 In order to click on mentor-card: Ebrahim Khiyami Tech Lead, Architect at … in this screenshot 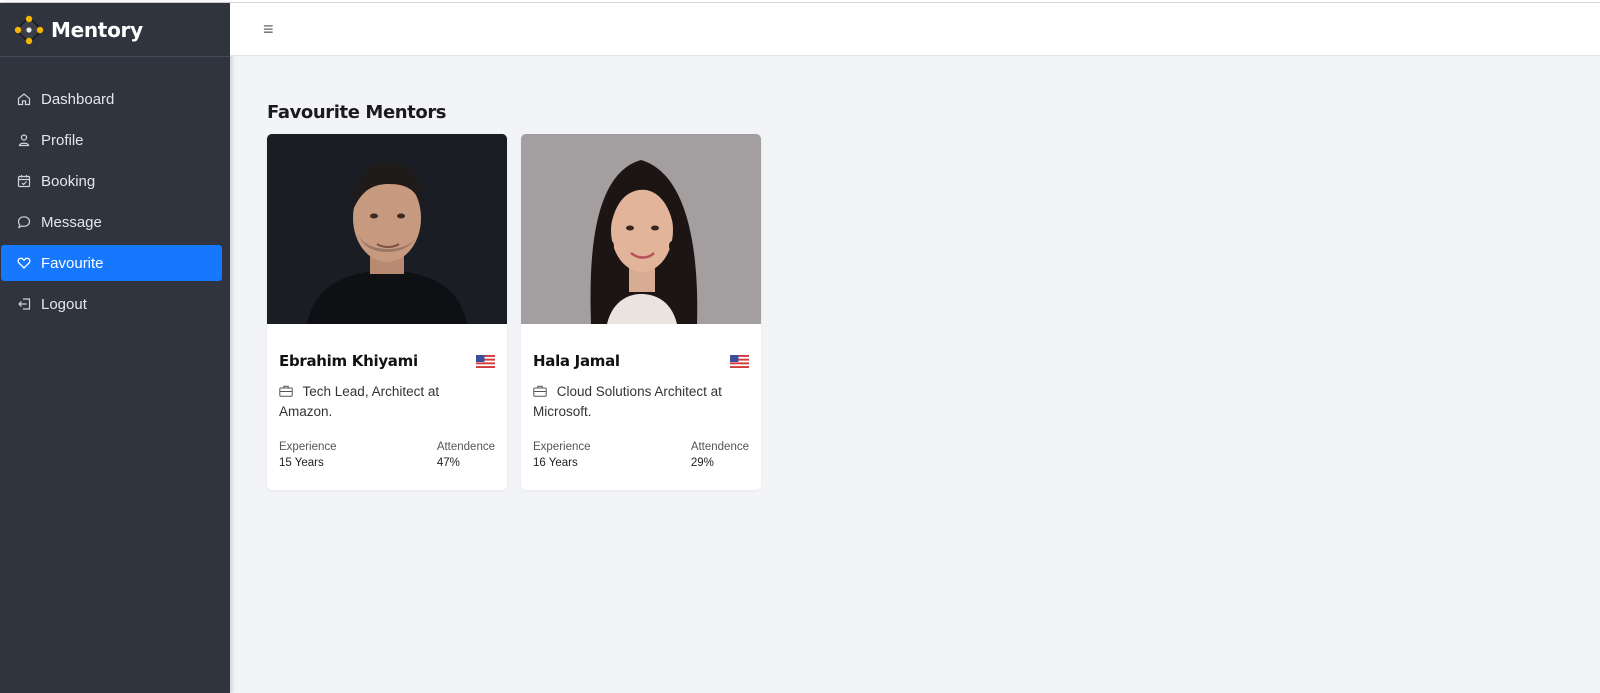, I will do `click(387, 312)`.